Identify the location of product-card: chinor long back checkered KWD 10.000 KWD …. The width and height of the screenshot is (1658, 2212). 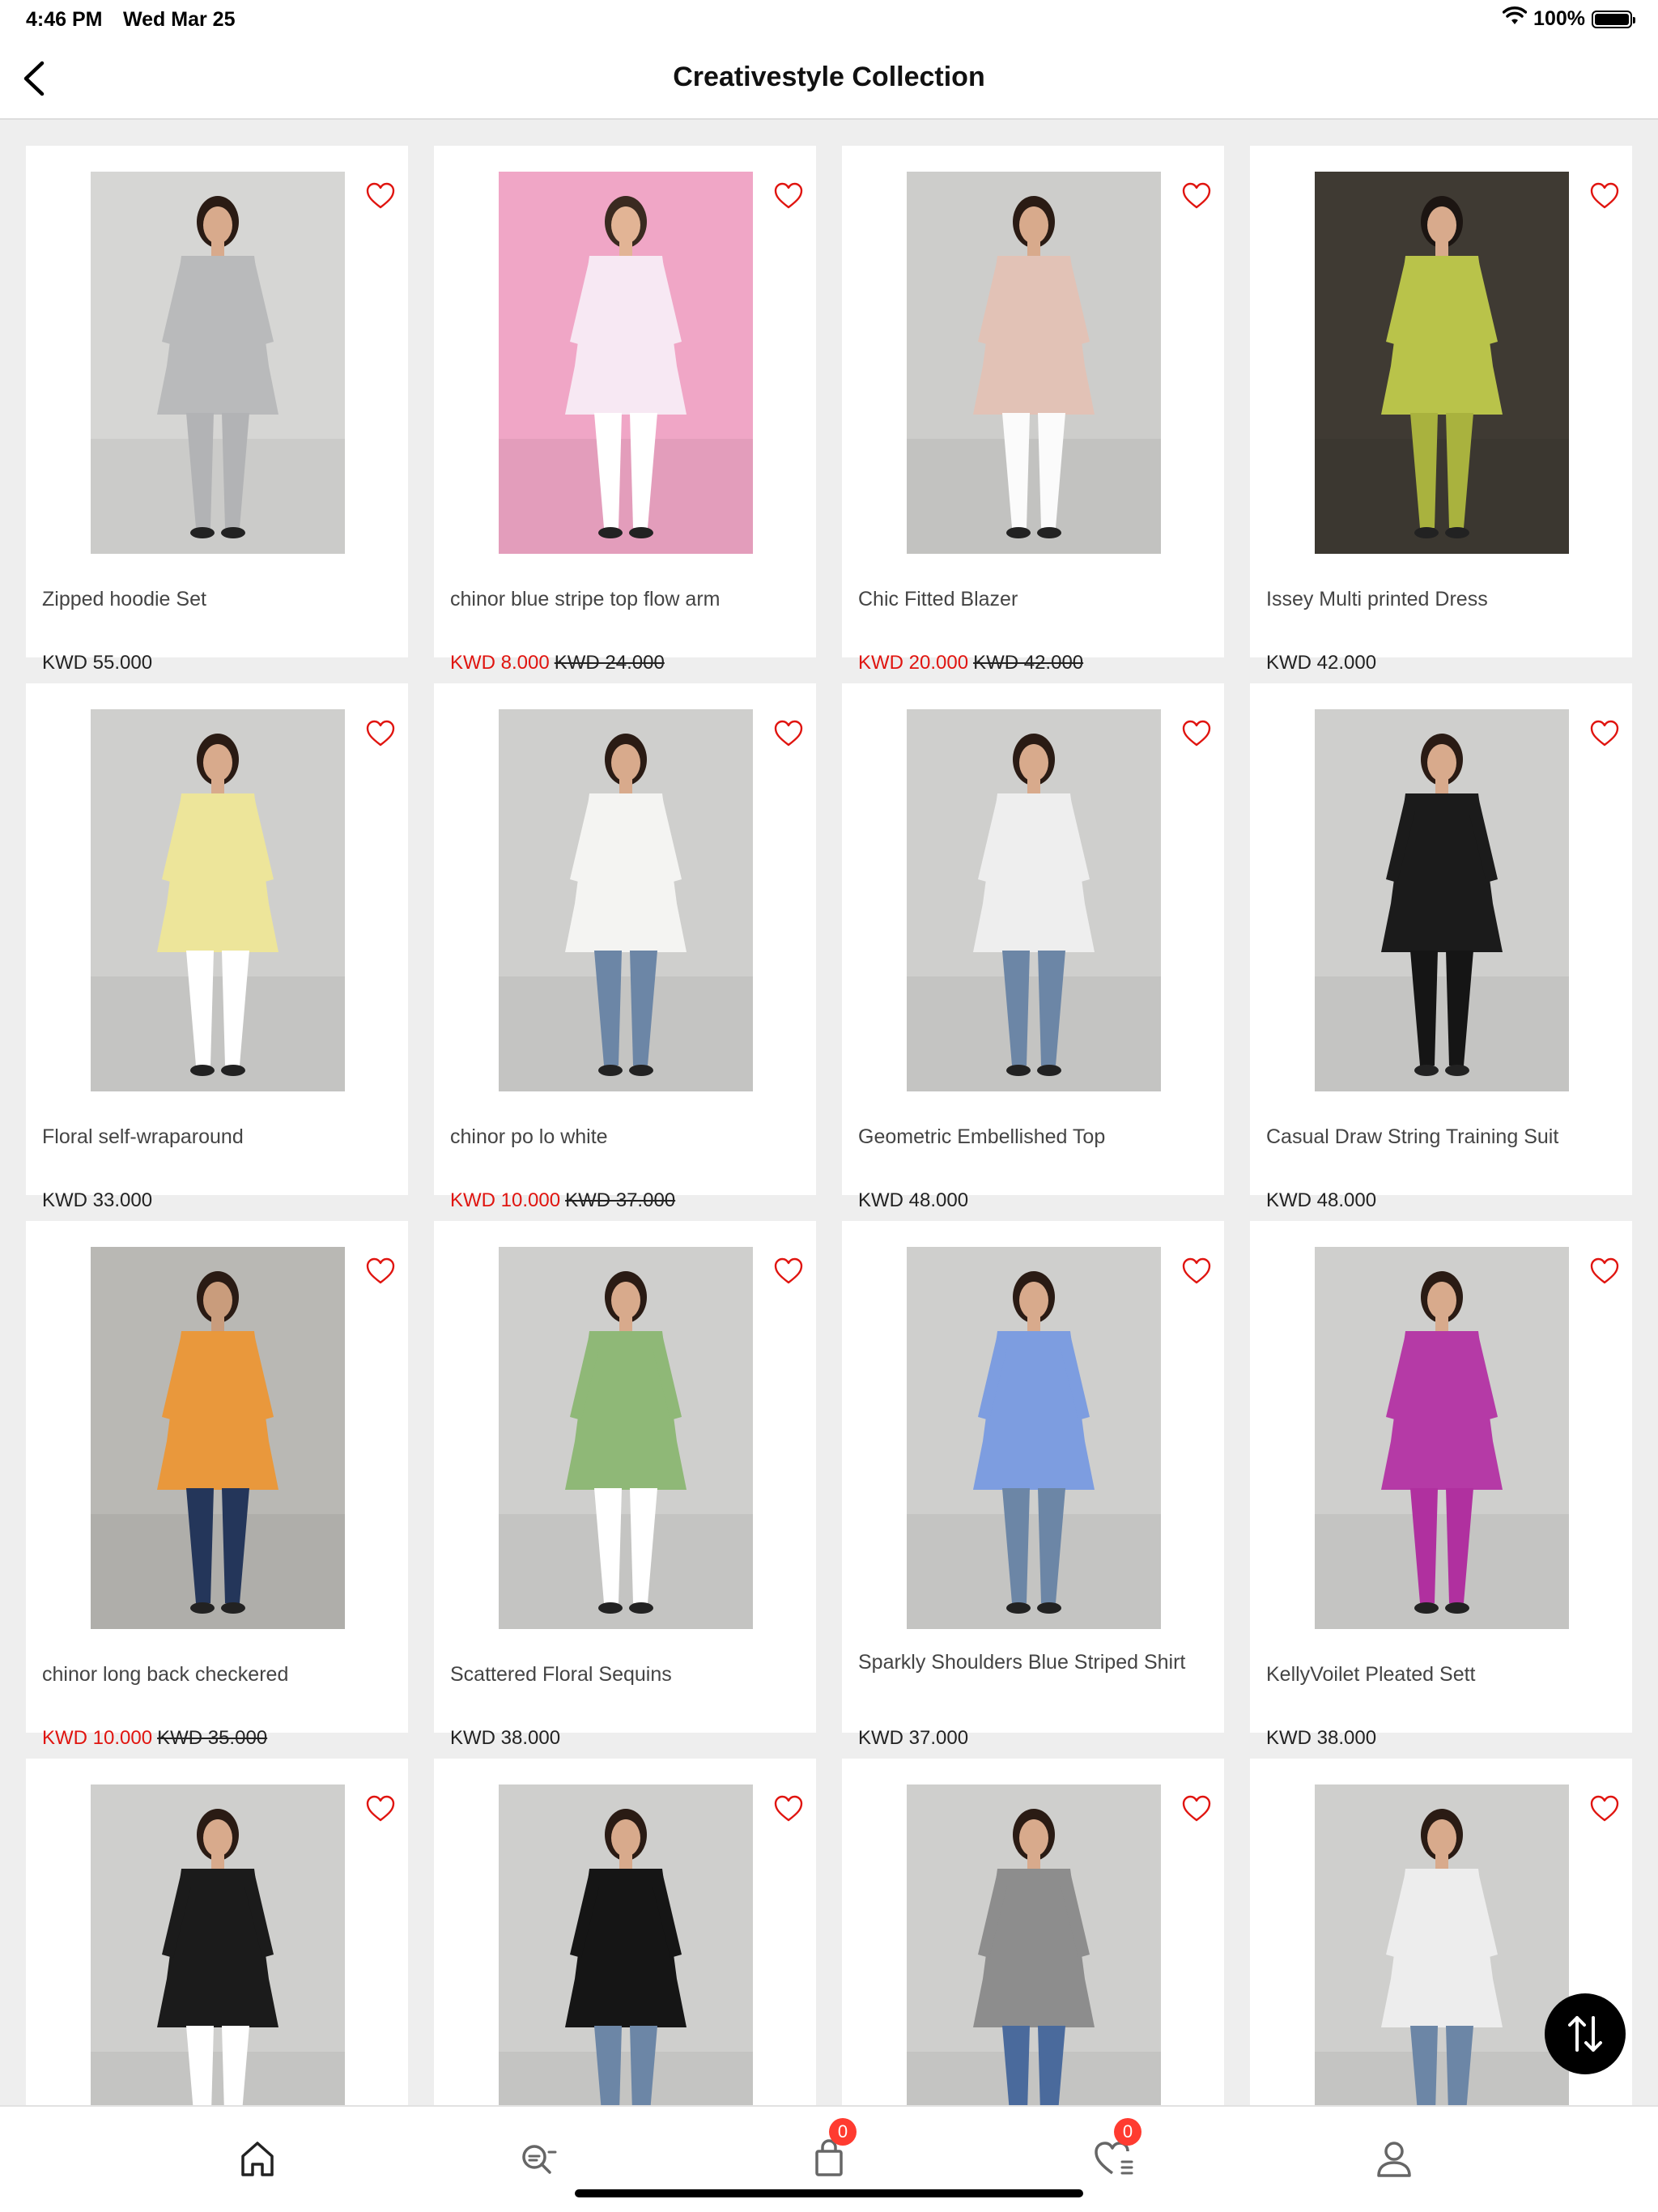
(217, 1485).